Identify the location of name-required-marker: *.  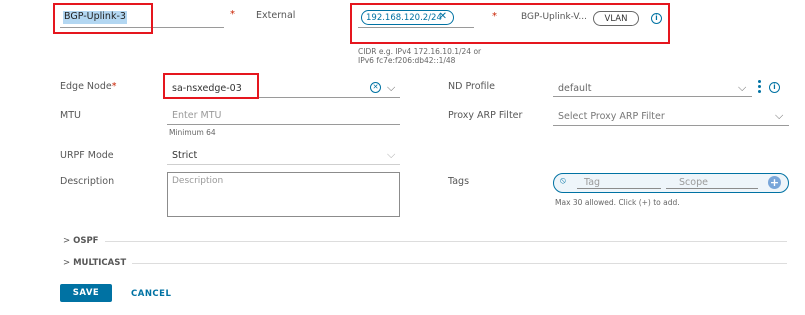
(232, 14).